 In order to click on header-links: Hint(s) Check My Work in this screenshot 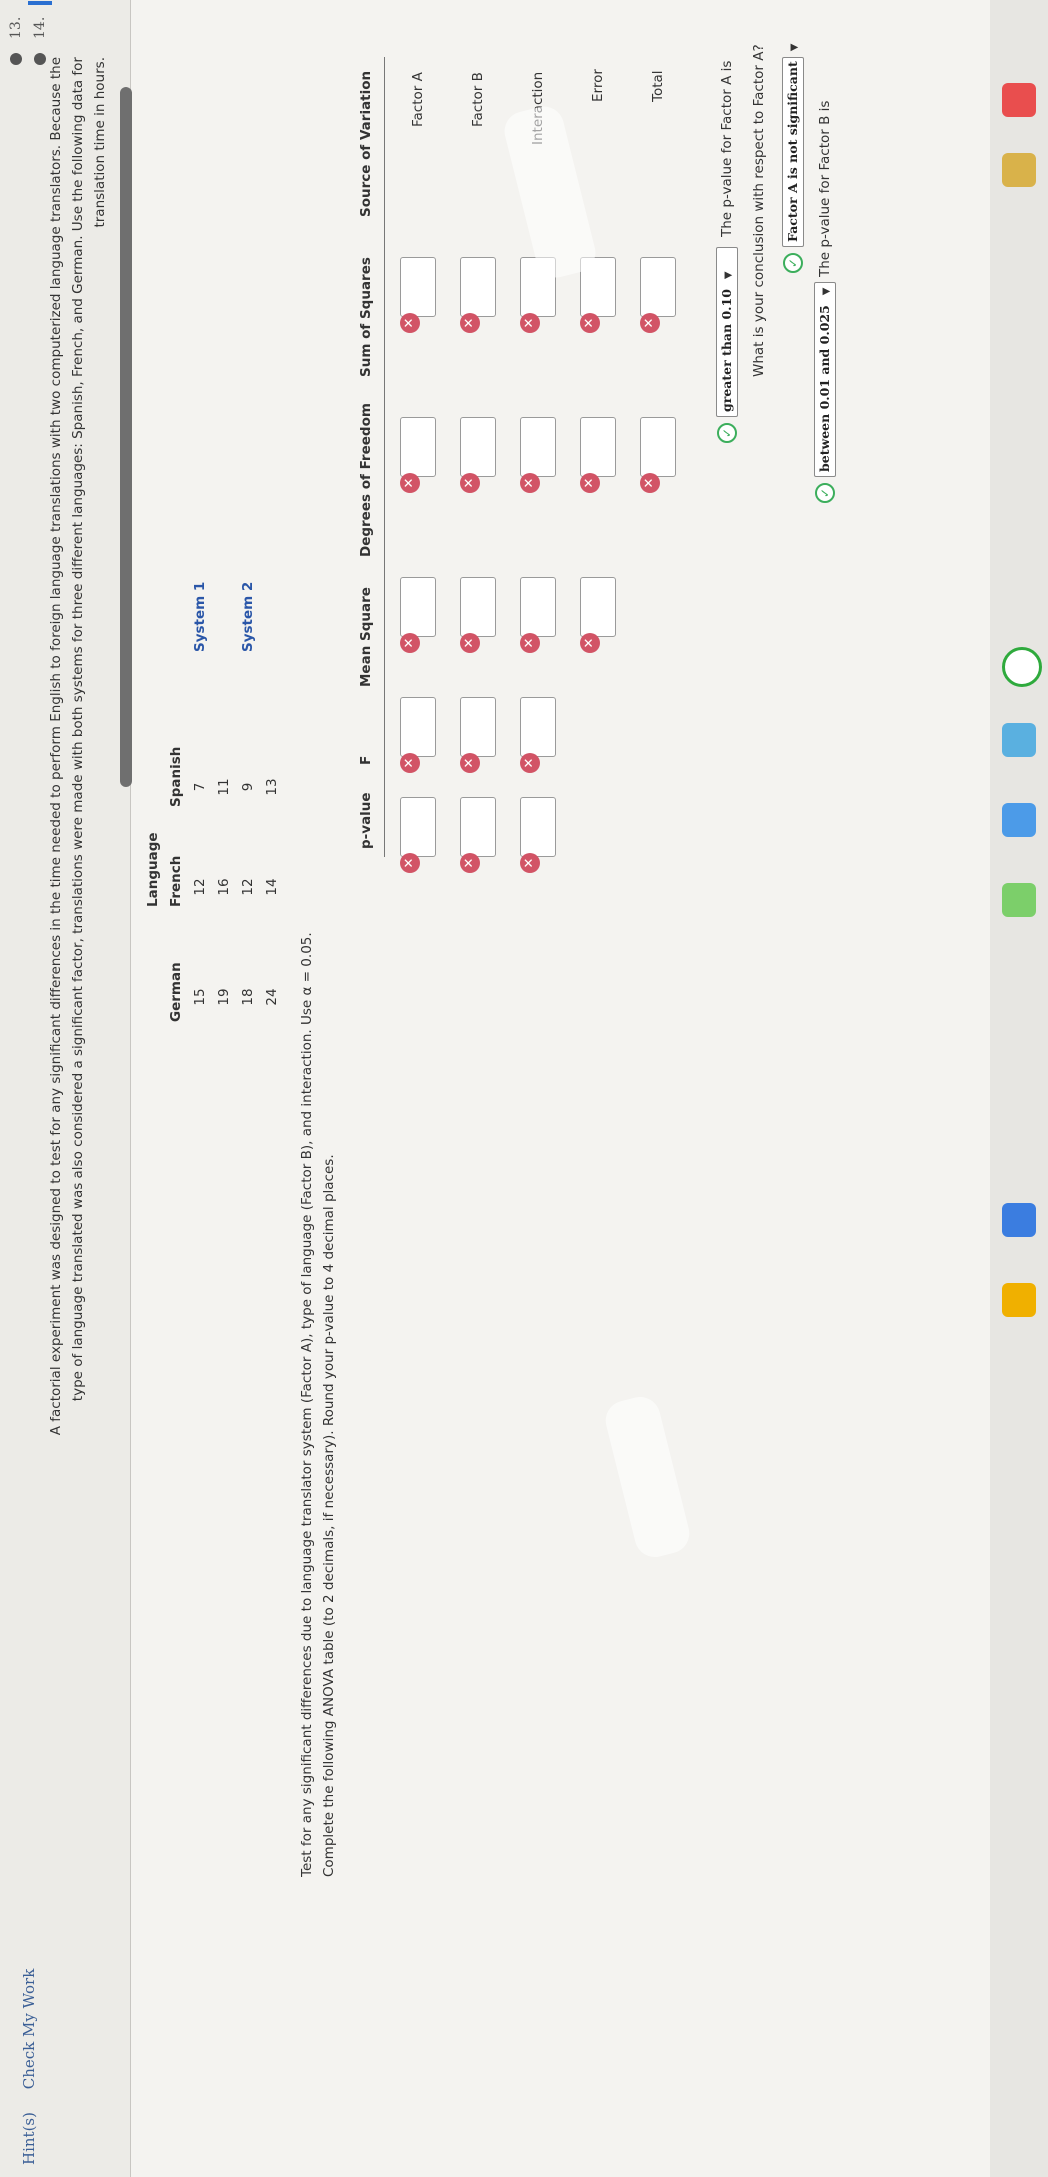, I will do `click(29, 2058)`.